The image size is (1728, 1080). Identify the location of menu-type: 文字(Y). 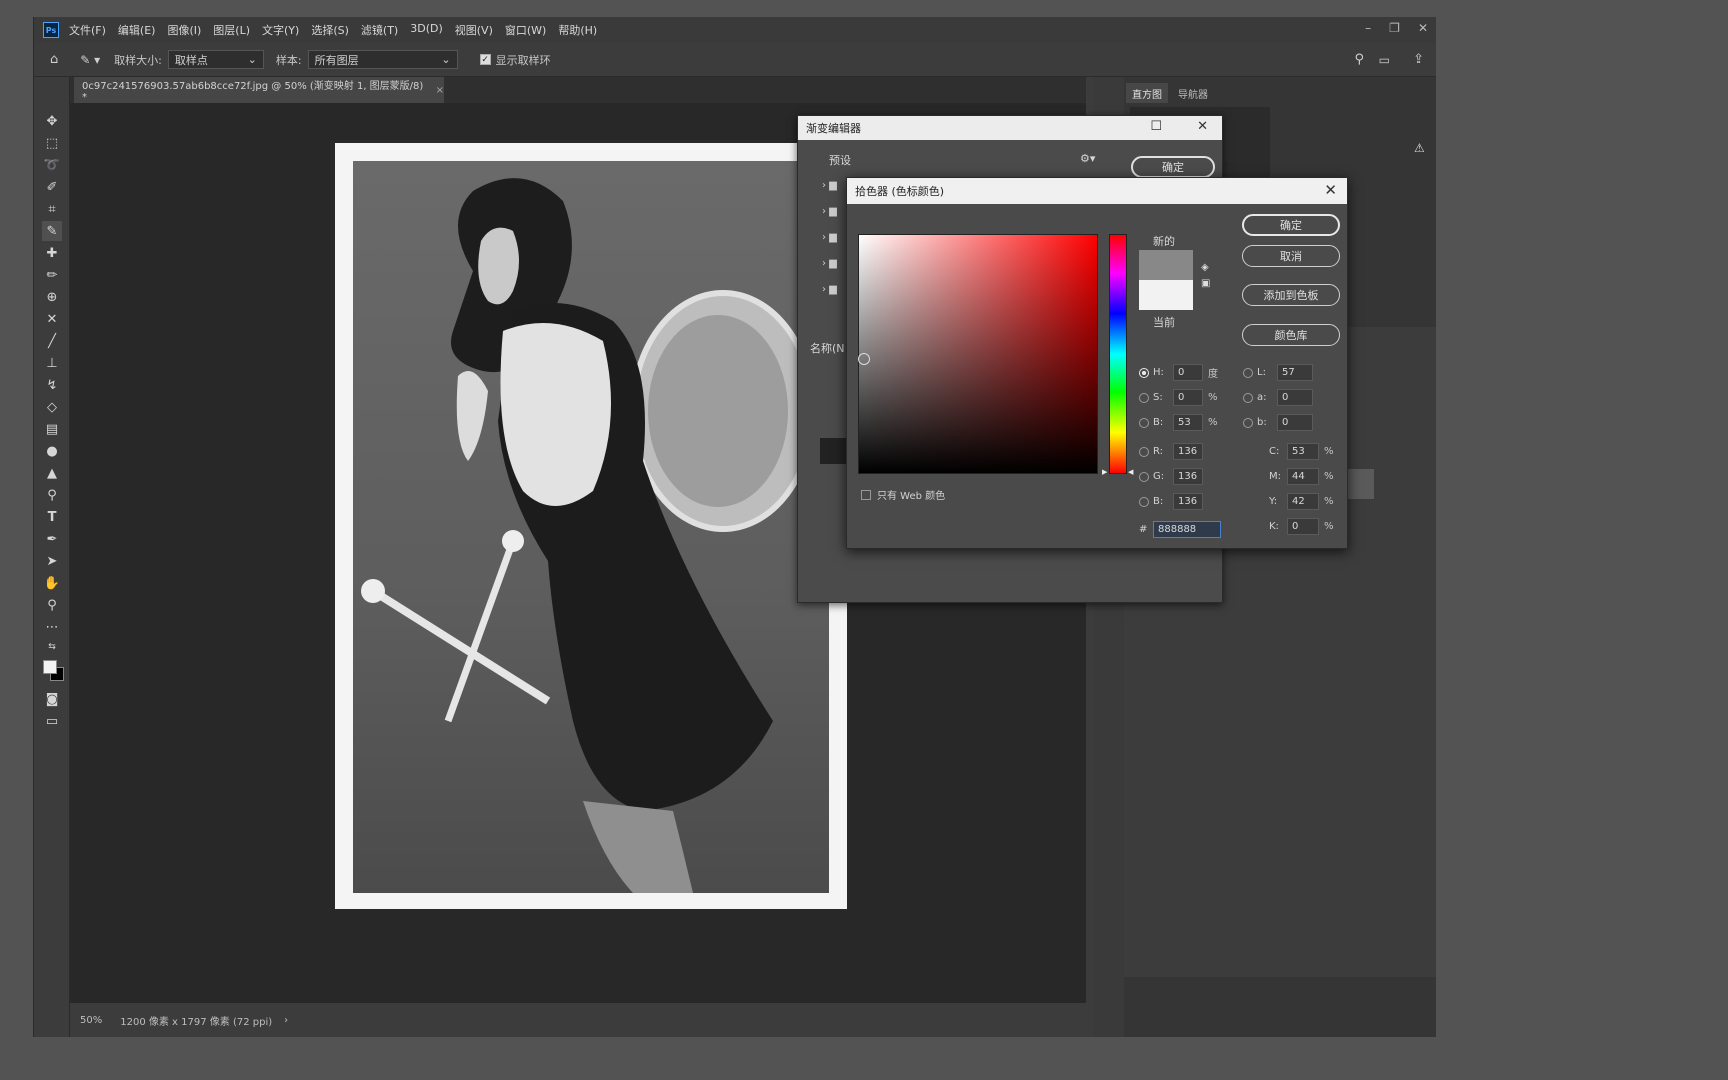
(280, 30).